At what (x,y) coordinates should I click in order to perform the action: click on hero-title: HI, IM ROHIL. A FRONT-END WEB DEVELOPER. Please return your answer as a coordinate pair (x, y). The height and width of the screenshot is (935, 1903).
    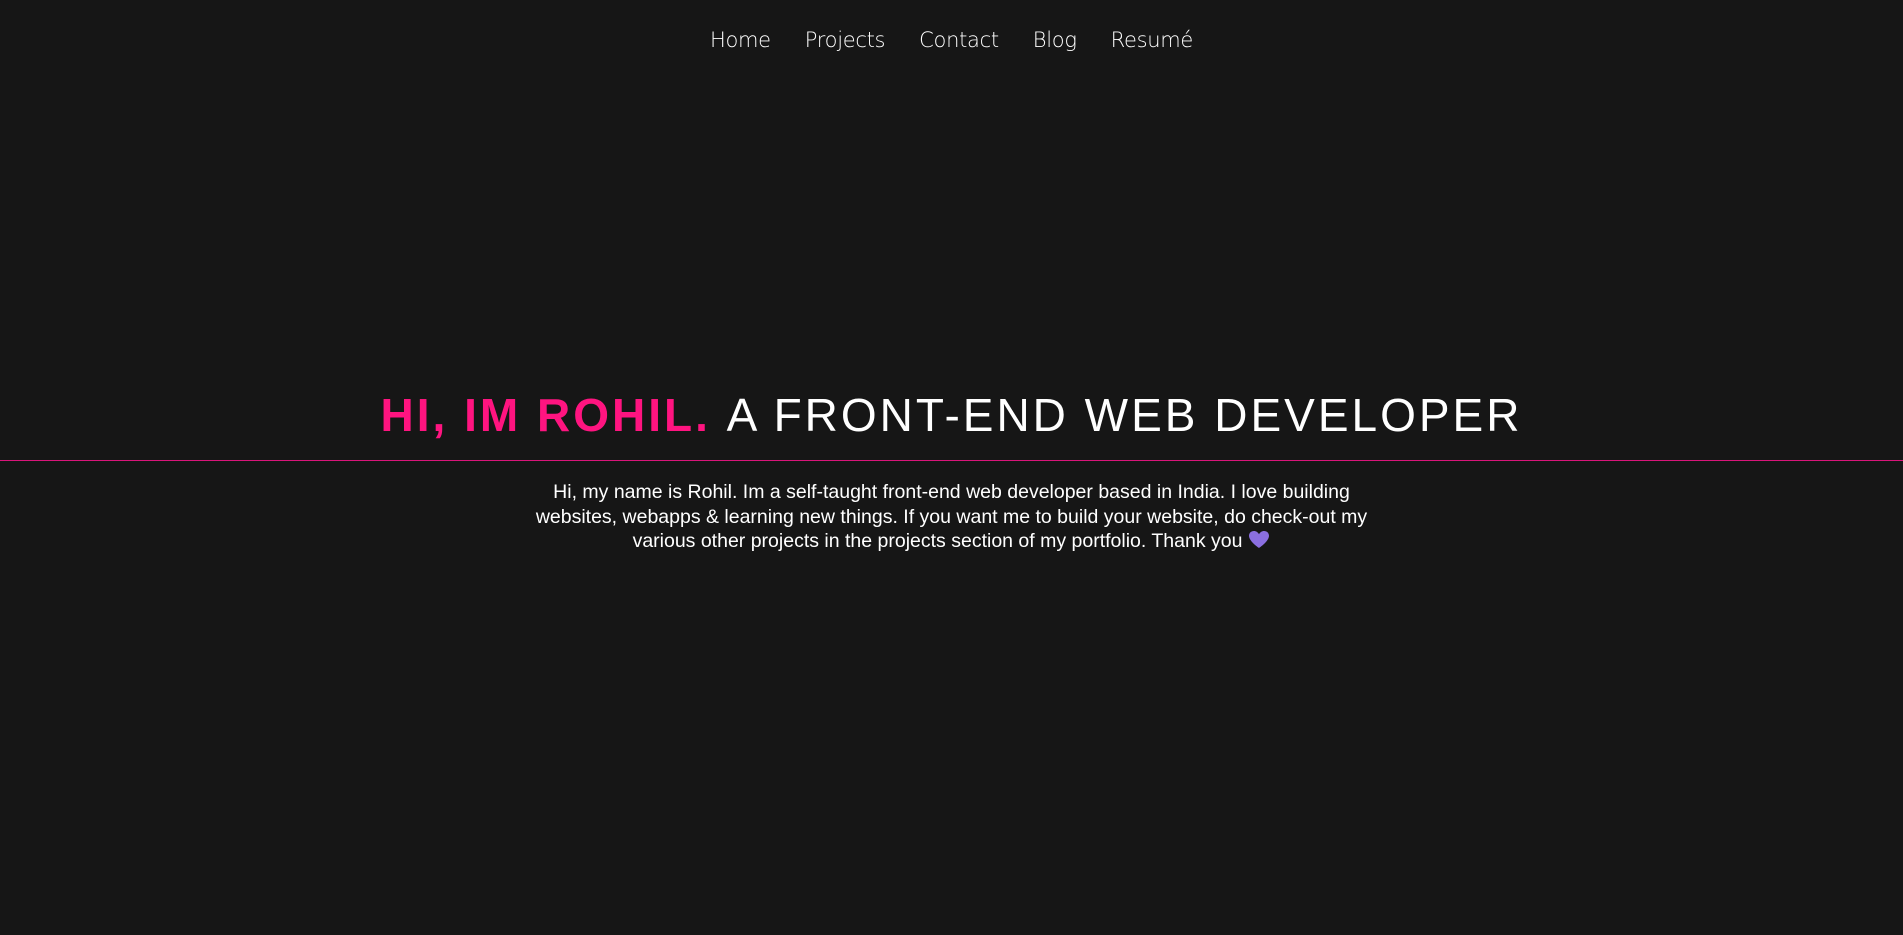
    Looking at the image, I should click on (951, 415).